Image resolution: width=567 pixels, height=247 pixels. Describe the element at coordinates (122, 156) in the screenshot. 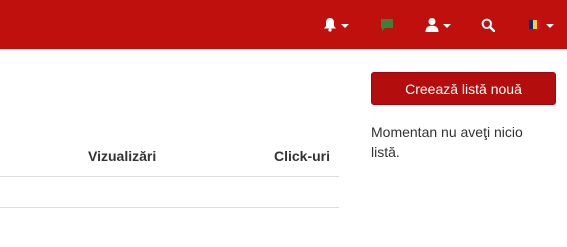

I see `column-header-views: Vizualizări` at that location.